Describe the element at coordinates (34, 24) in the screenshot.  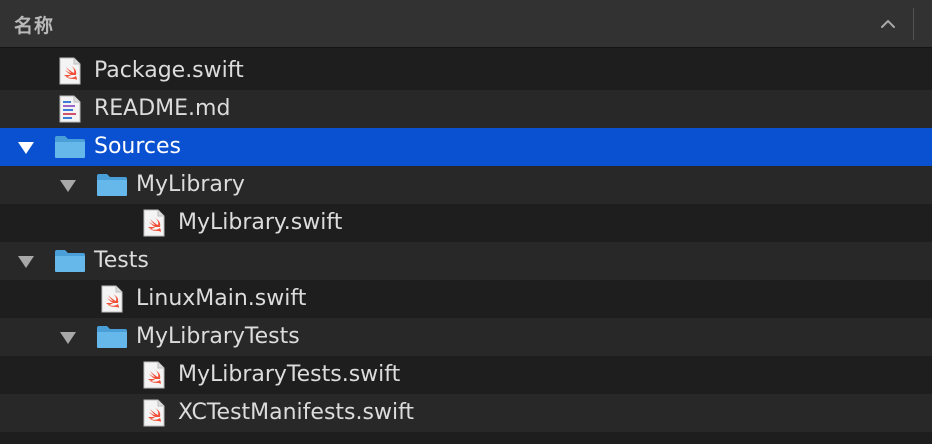
I see `name-column-title: 名称` at that location.